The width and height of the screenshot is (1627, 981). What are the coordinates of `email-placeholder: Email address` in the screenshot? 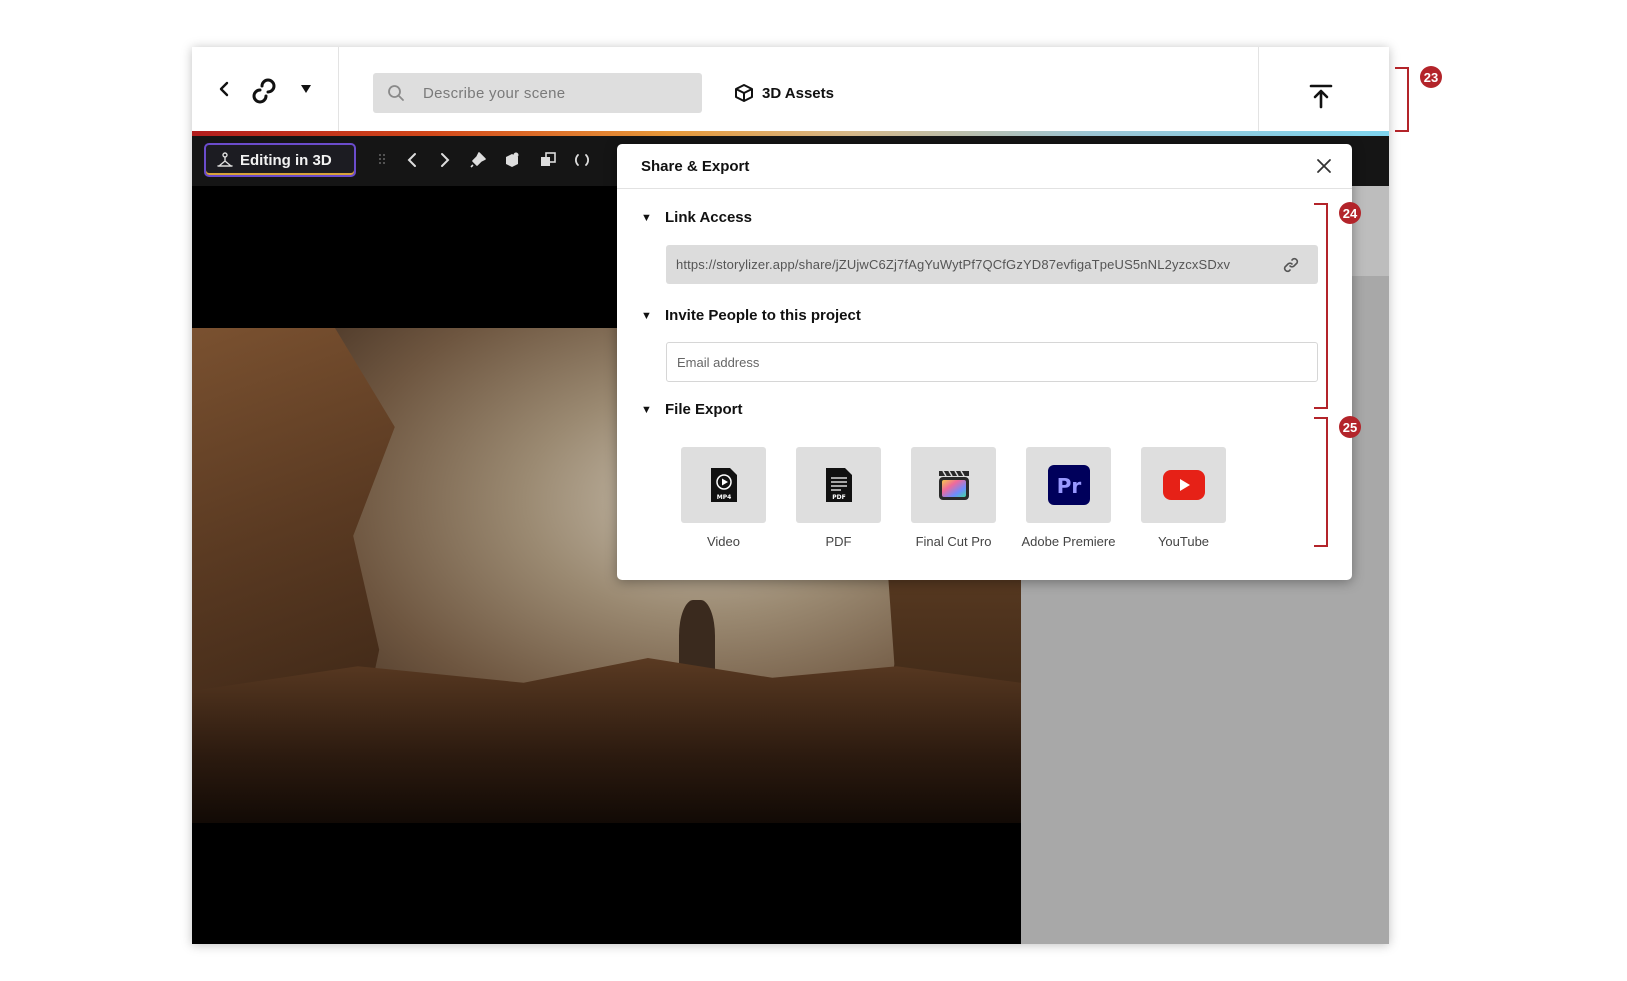 It's located at (718, 362).